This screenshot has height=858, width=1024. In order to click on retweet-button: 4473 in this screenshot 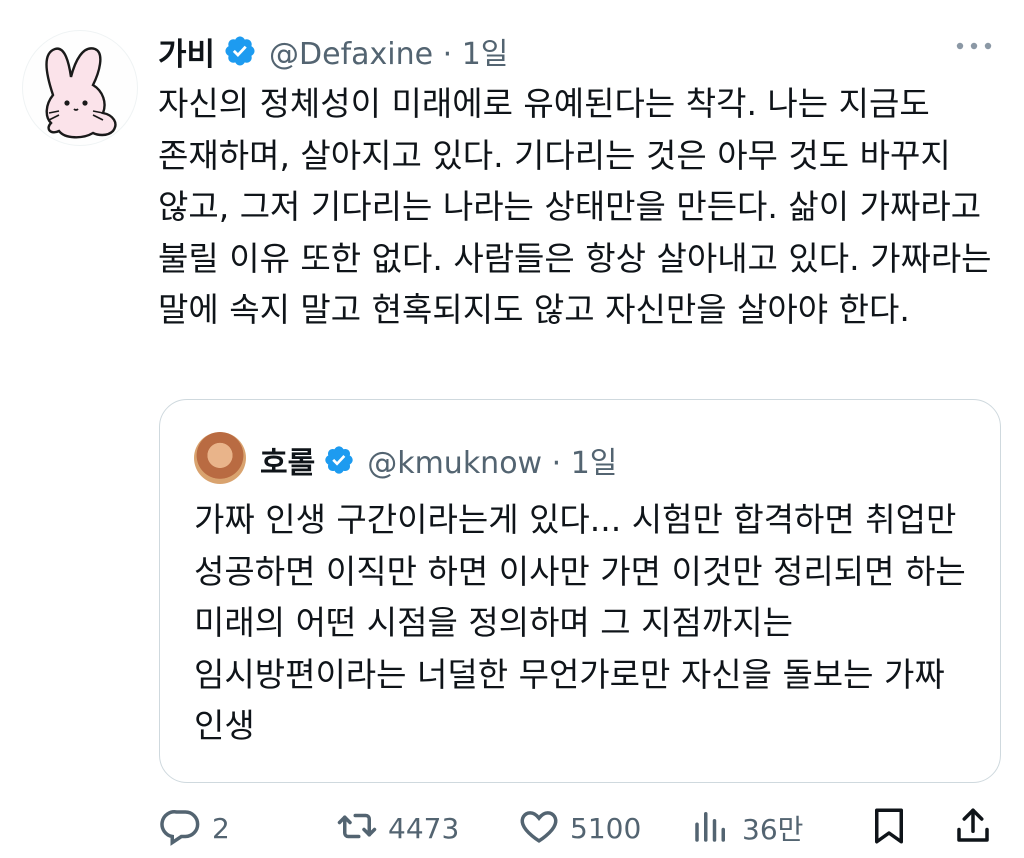, I will do `click(397, 828)`.